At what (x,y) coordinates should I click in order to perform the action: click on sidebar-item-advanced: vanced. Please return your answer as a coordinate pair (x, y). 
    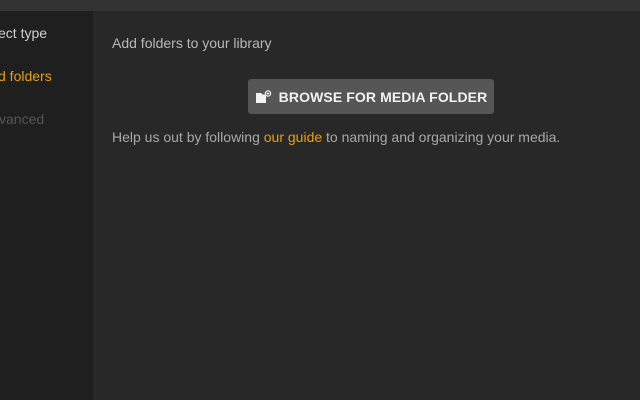
    Looking at the image, I should click on (22, 119).